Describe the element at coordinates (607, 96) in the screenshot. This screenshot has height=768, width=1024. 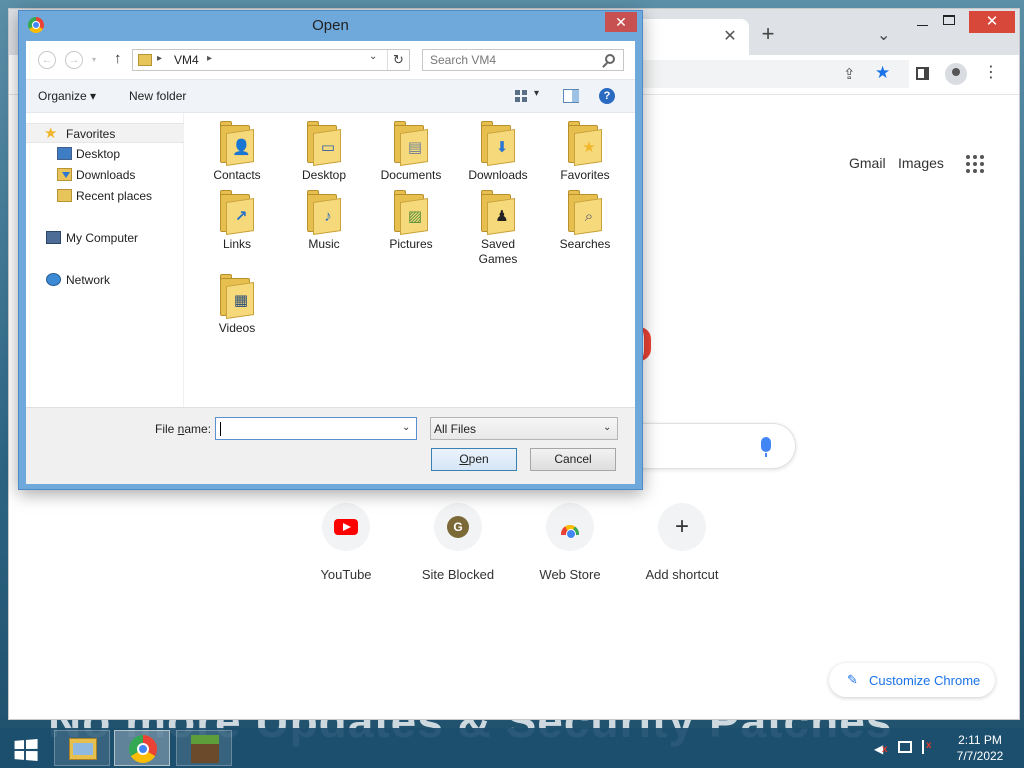
I see `help-icon: ?` at that location.